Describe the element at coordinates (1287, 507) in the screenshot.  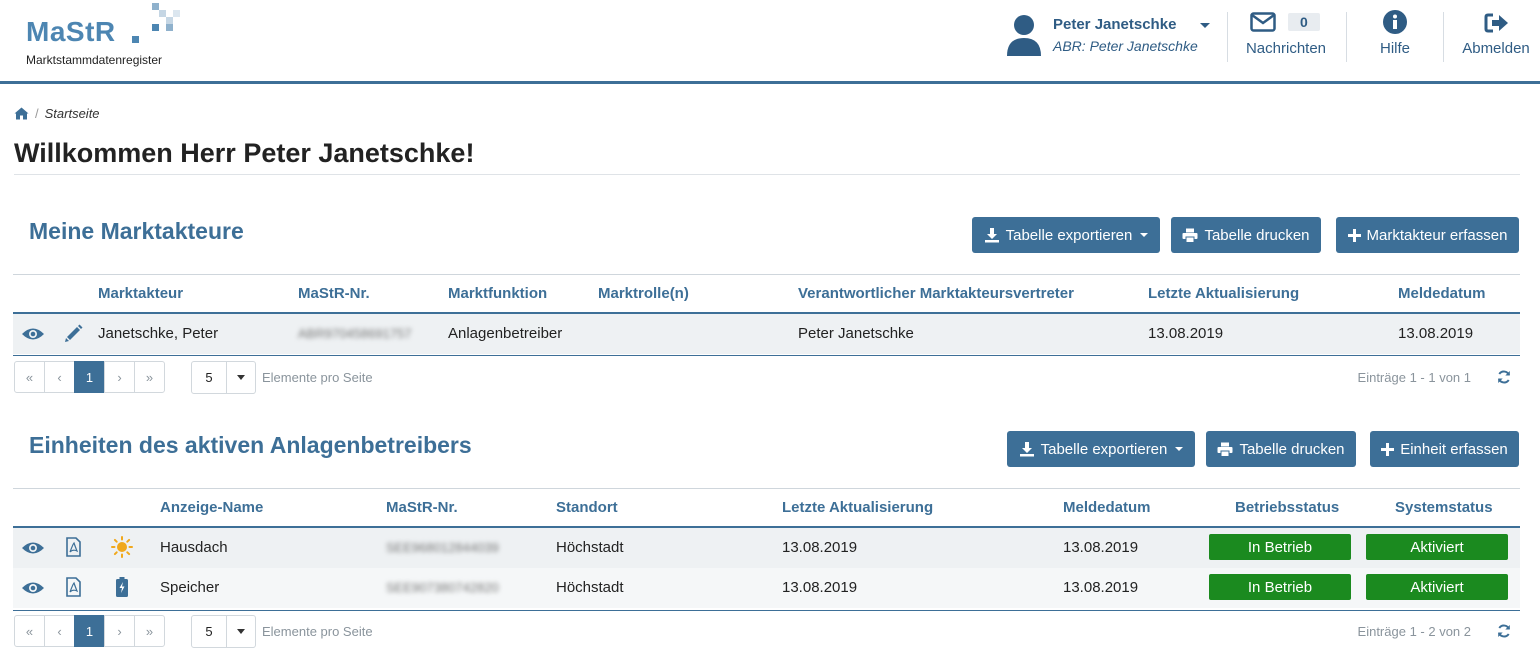
I see `column-header: Betriebsstatus` at that location.